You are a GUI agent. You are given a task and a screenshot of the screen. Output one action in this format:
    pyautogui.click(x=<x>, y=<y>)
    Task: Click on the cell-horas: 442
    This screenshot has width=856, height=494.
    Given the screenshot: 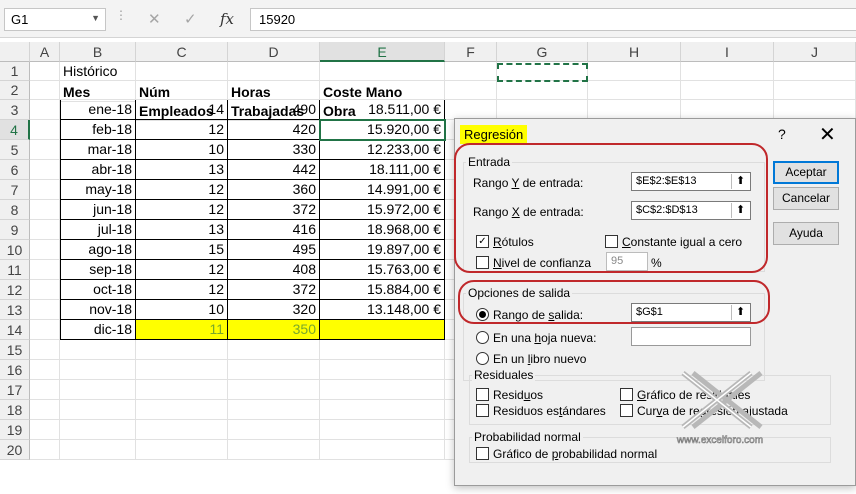 What is the action you would take?
    pyautogui.click(x=274, y=170)
    